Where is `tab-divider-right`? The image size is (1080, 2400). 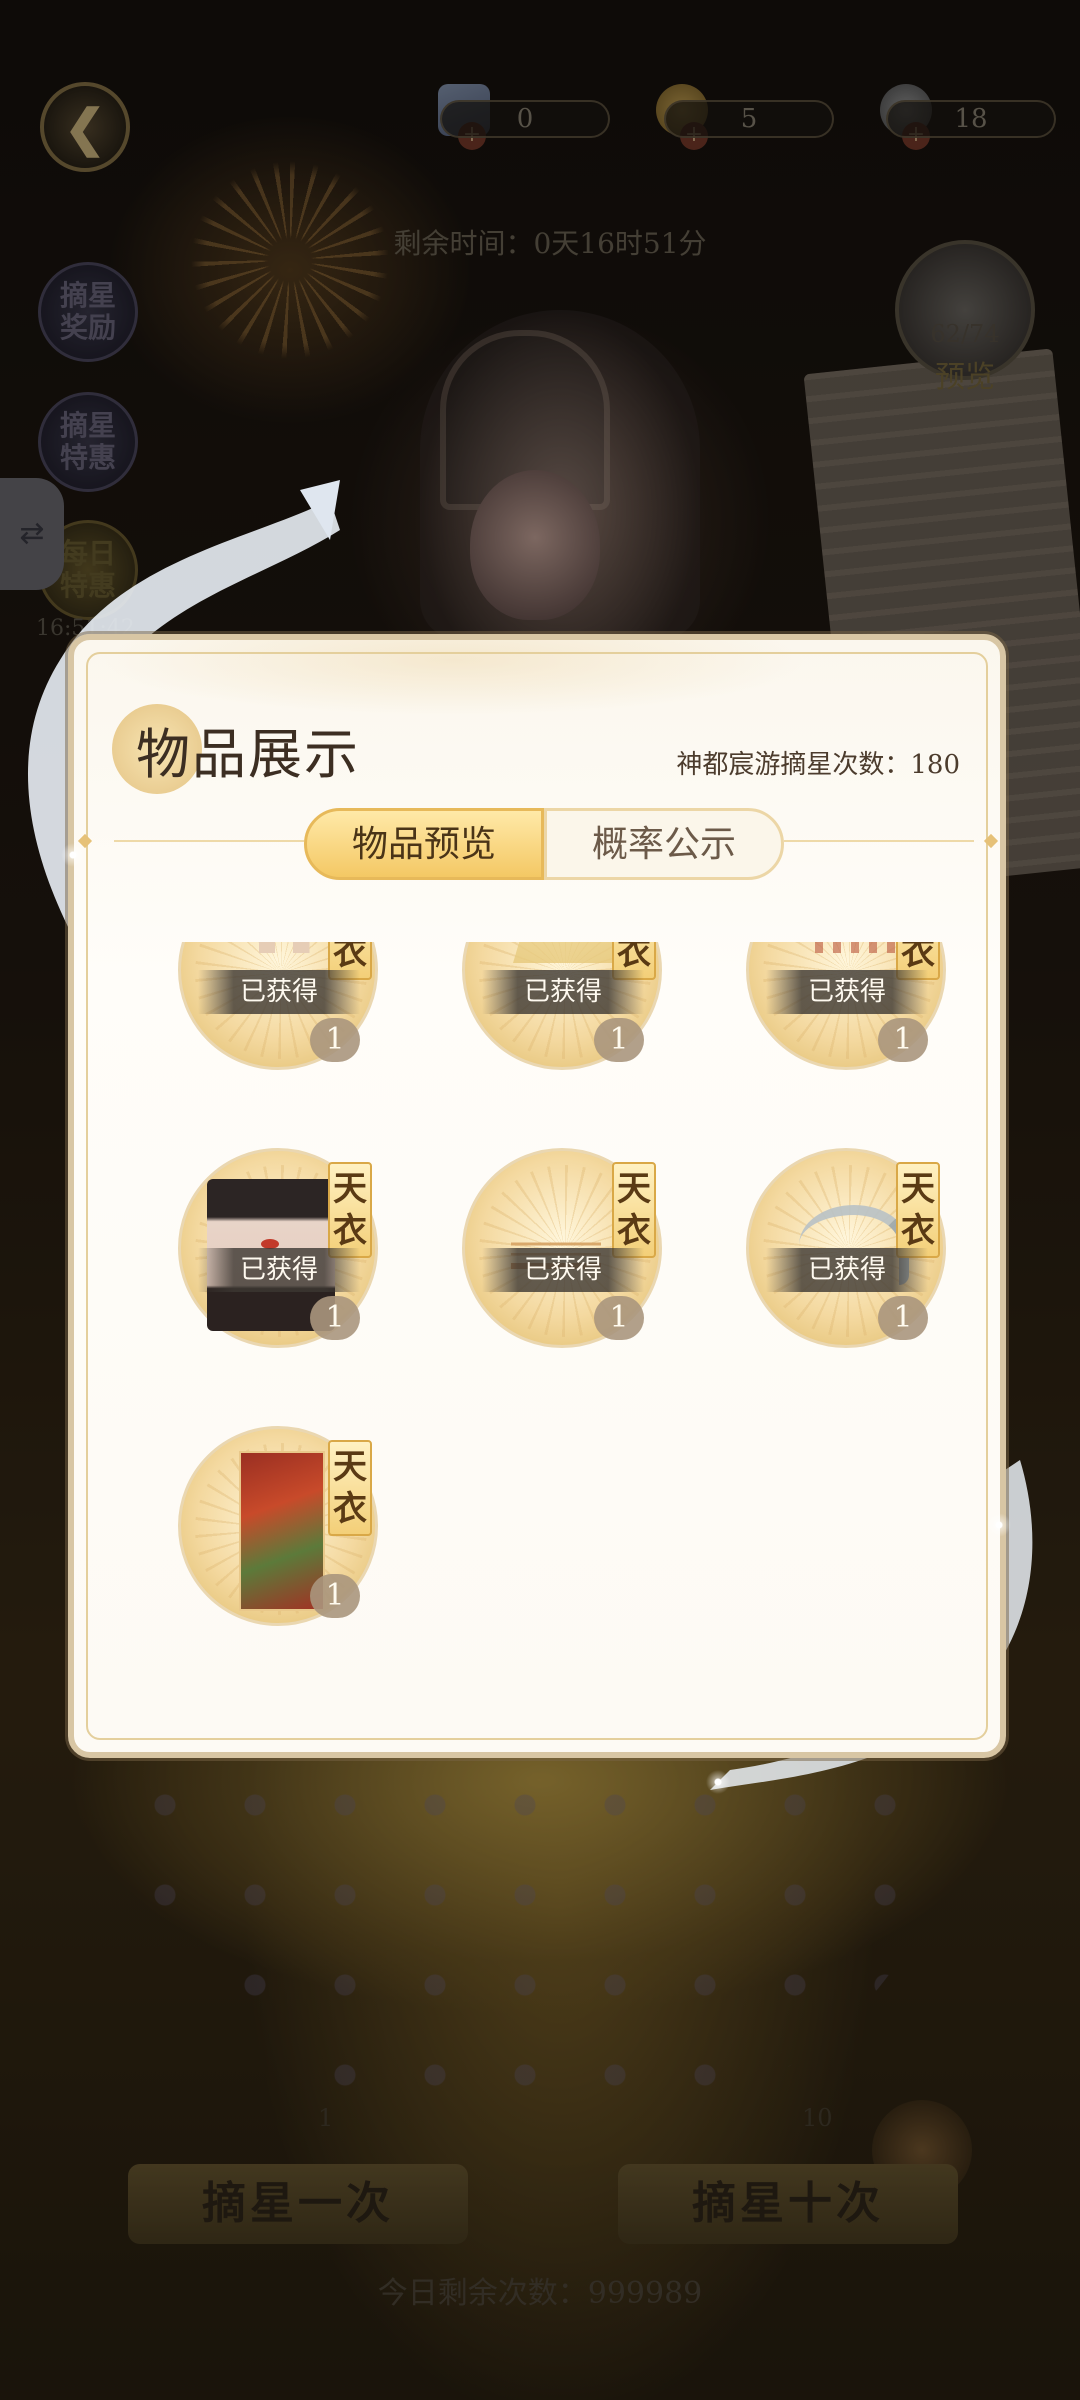 tab-divider-right is located at coordinates (879, 841).